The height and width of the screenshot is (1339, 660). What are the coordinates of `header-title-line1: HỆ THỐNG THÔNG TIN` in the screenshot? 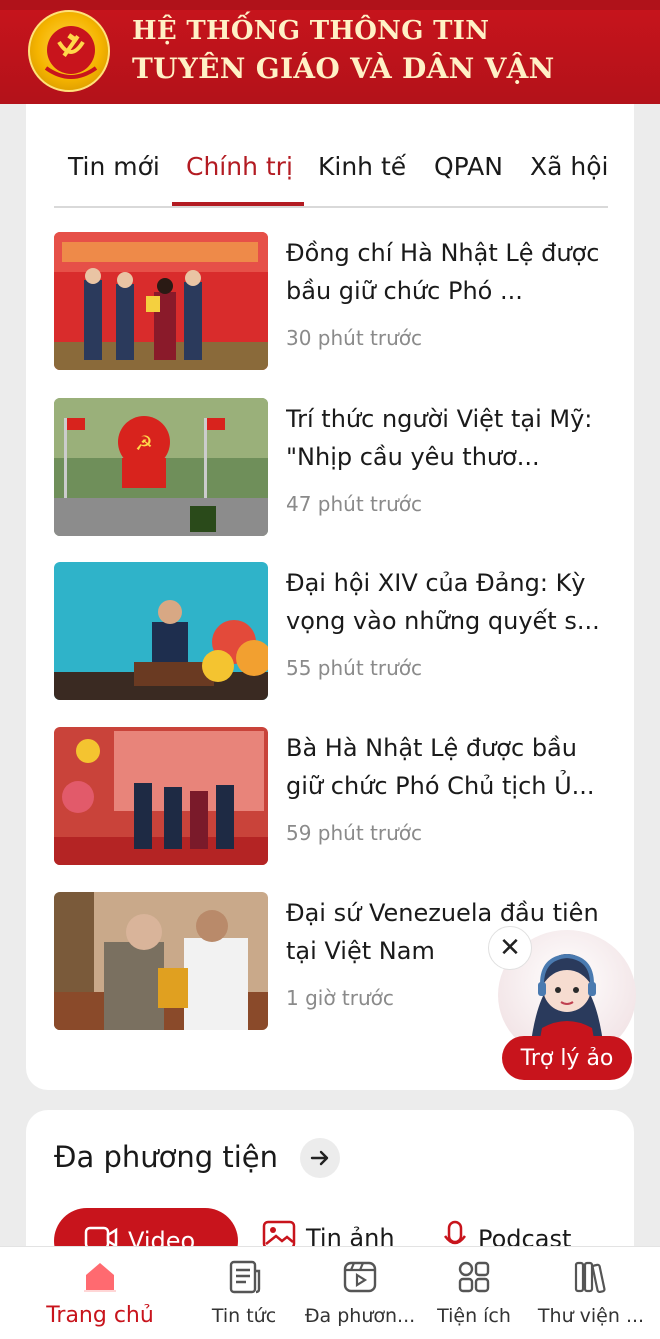 It's located at (311, 31).